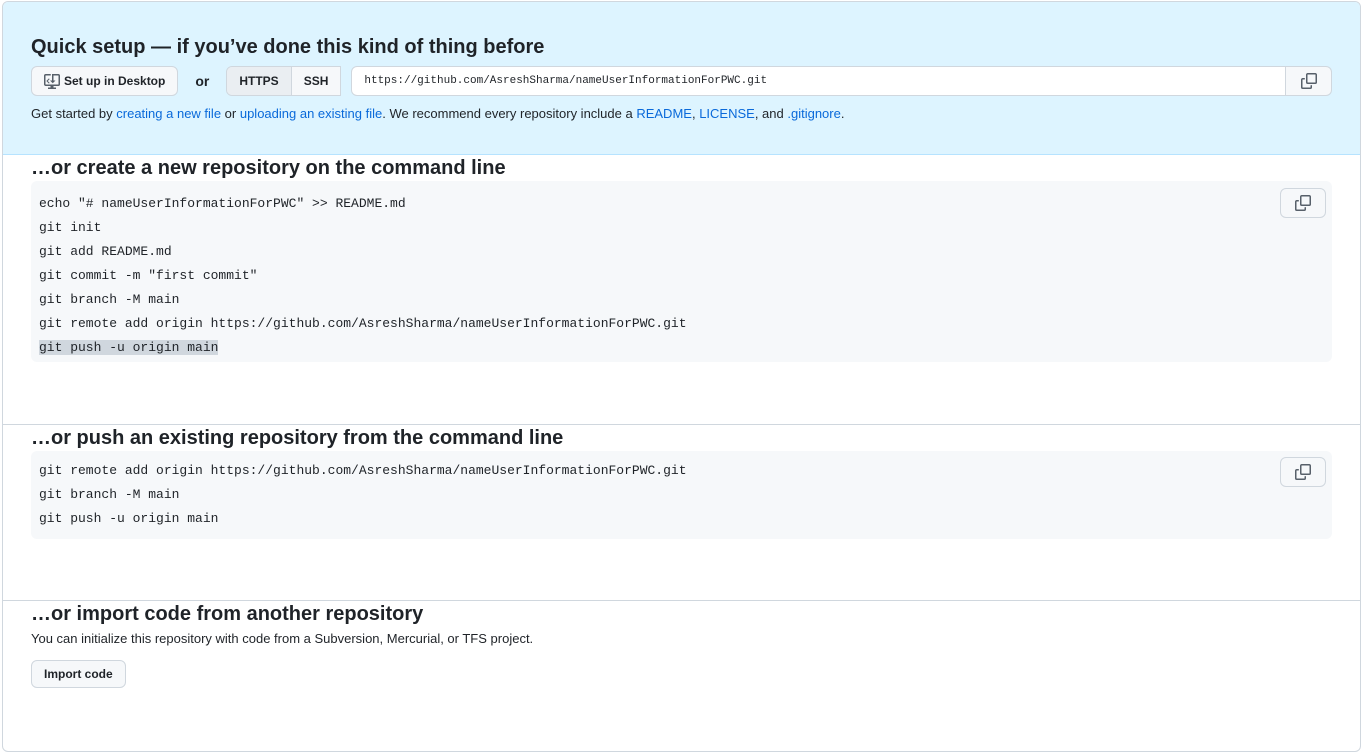 The width and height of the screenshot is (1363, 753). Describe the element at coordinates (70, 227) in the screenshot. I see `code-line: git init` at that location.